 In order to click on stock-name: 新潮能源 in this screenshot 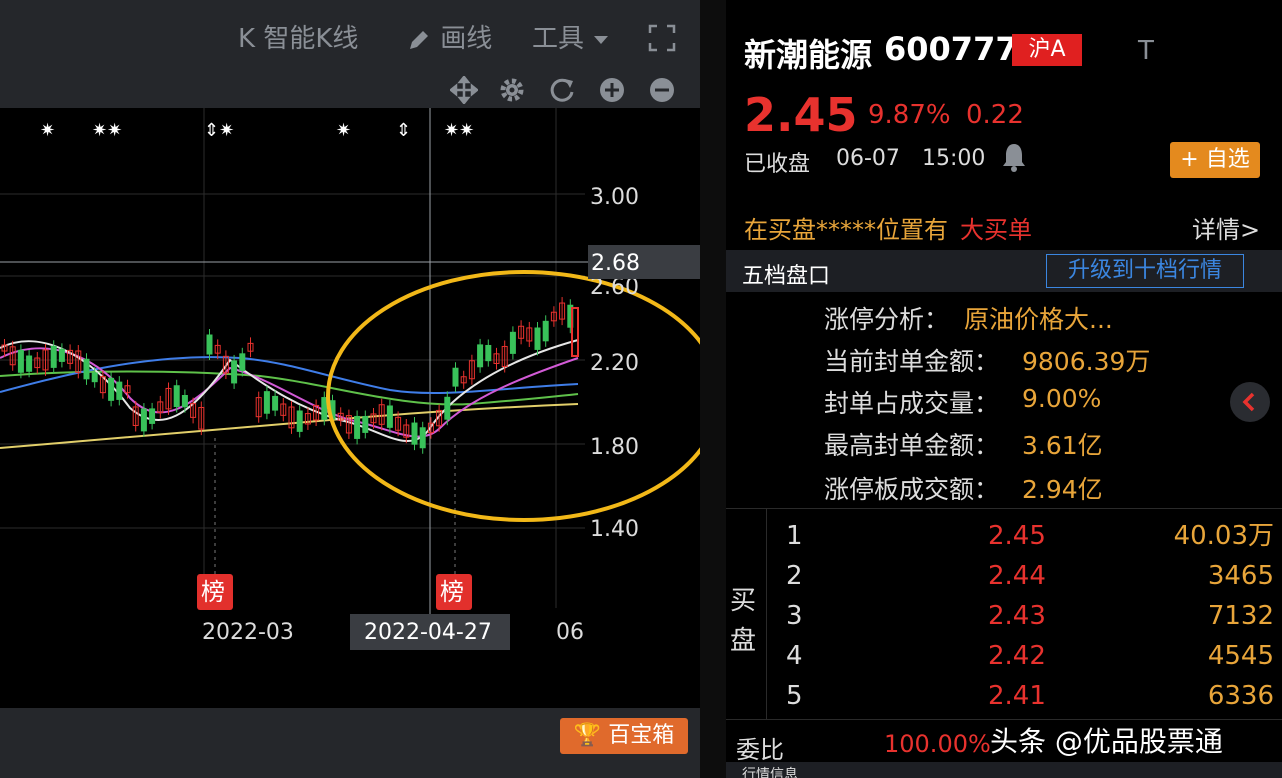, I will do `click(808, 55)`.